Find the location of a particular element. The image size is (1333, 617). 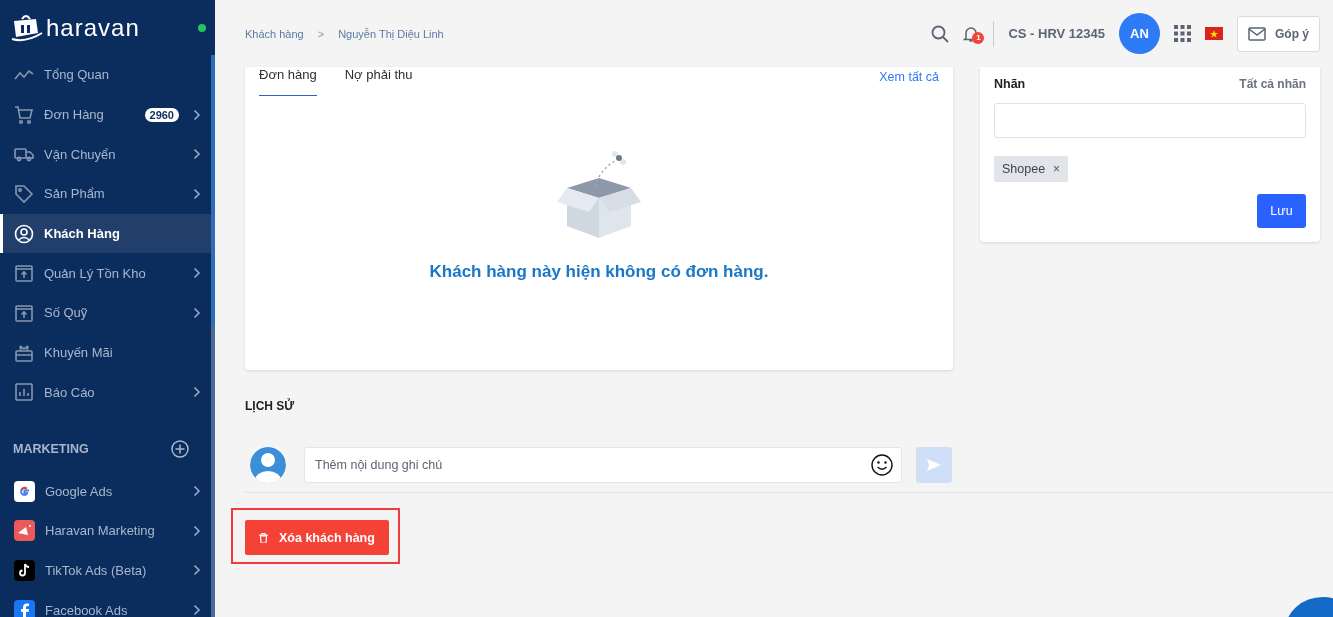

nav-label: Facebook Ads is located at coordinates (87, 609).